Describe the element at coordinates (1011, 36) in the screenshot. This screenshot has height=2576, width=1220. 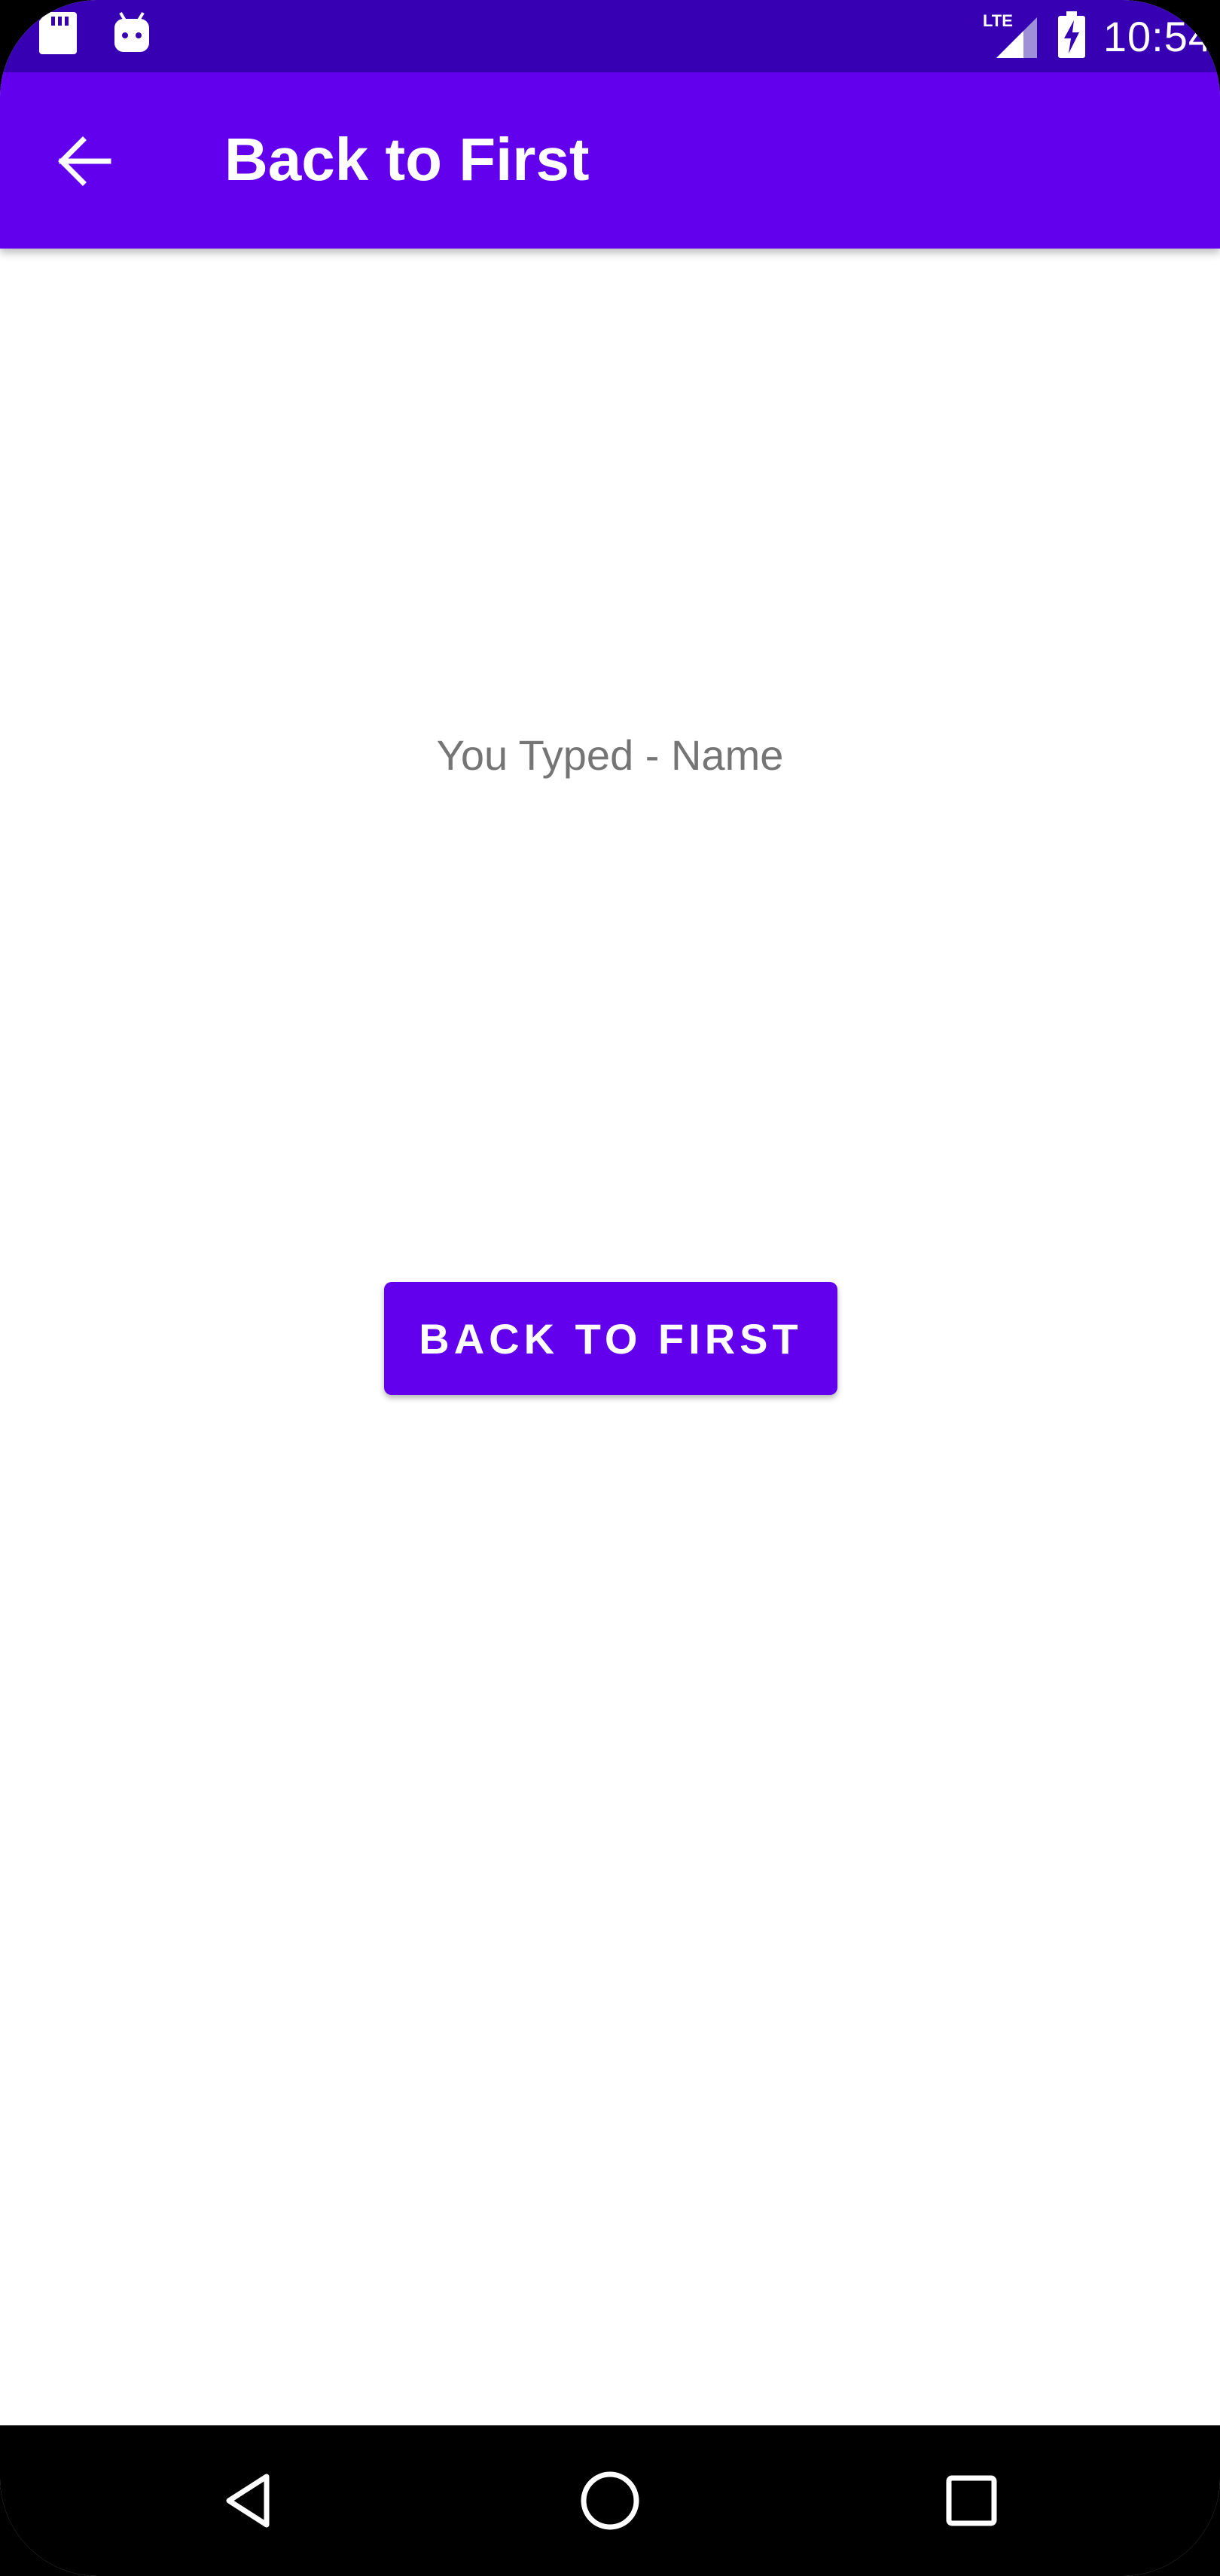
I see `lte-signal-icon: LTE` at that location.